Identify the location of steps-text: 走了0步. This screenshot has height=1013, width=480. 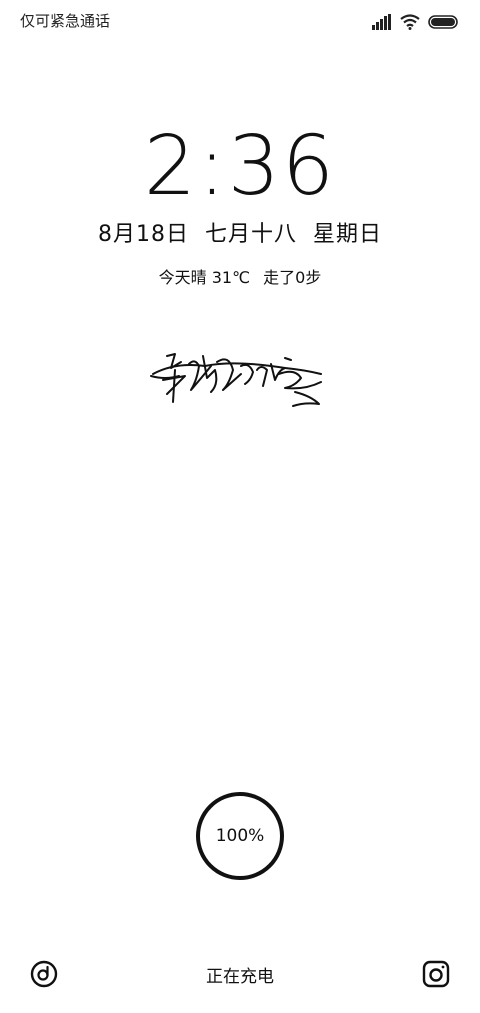
(292, 277).